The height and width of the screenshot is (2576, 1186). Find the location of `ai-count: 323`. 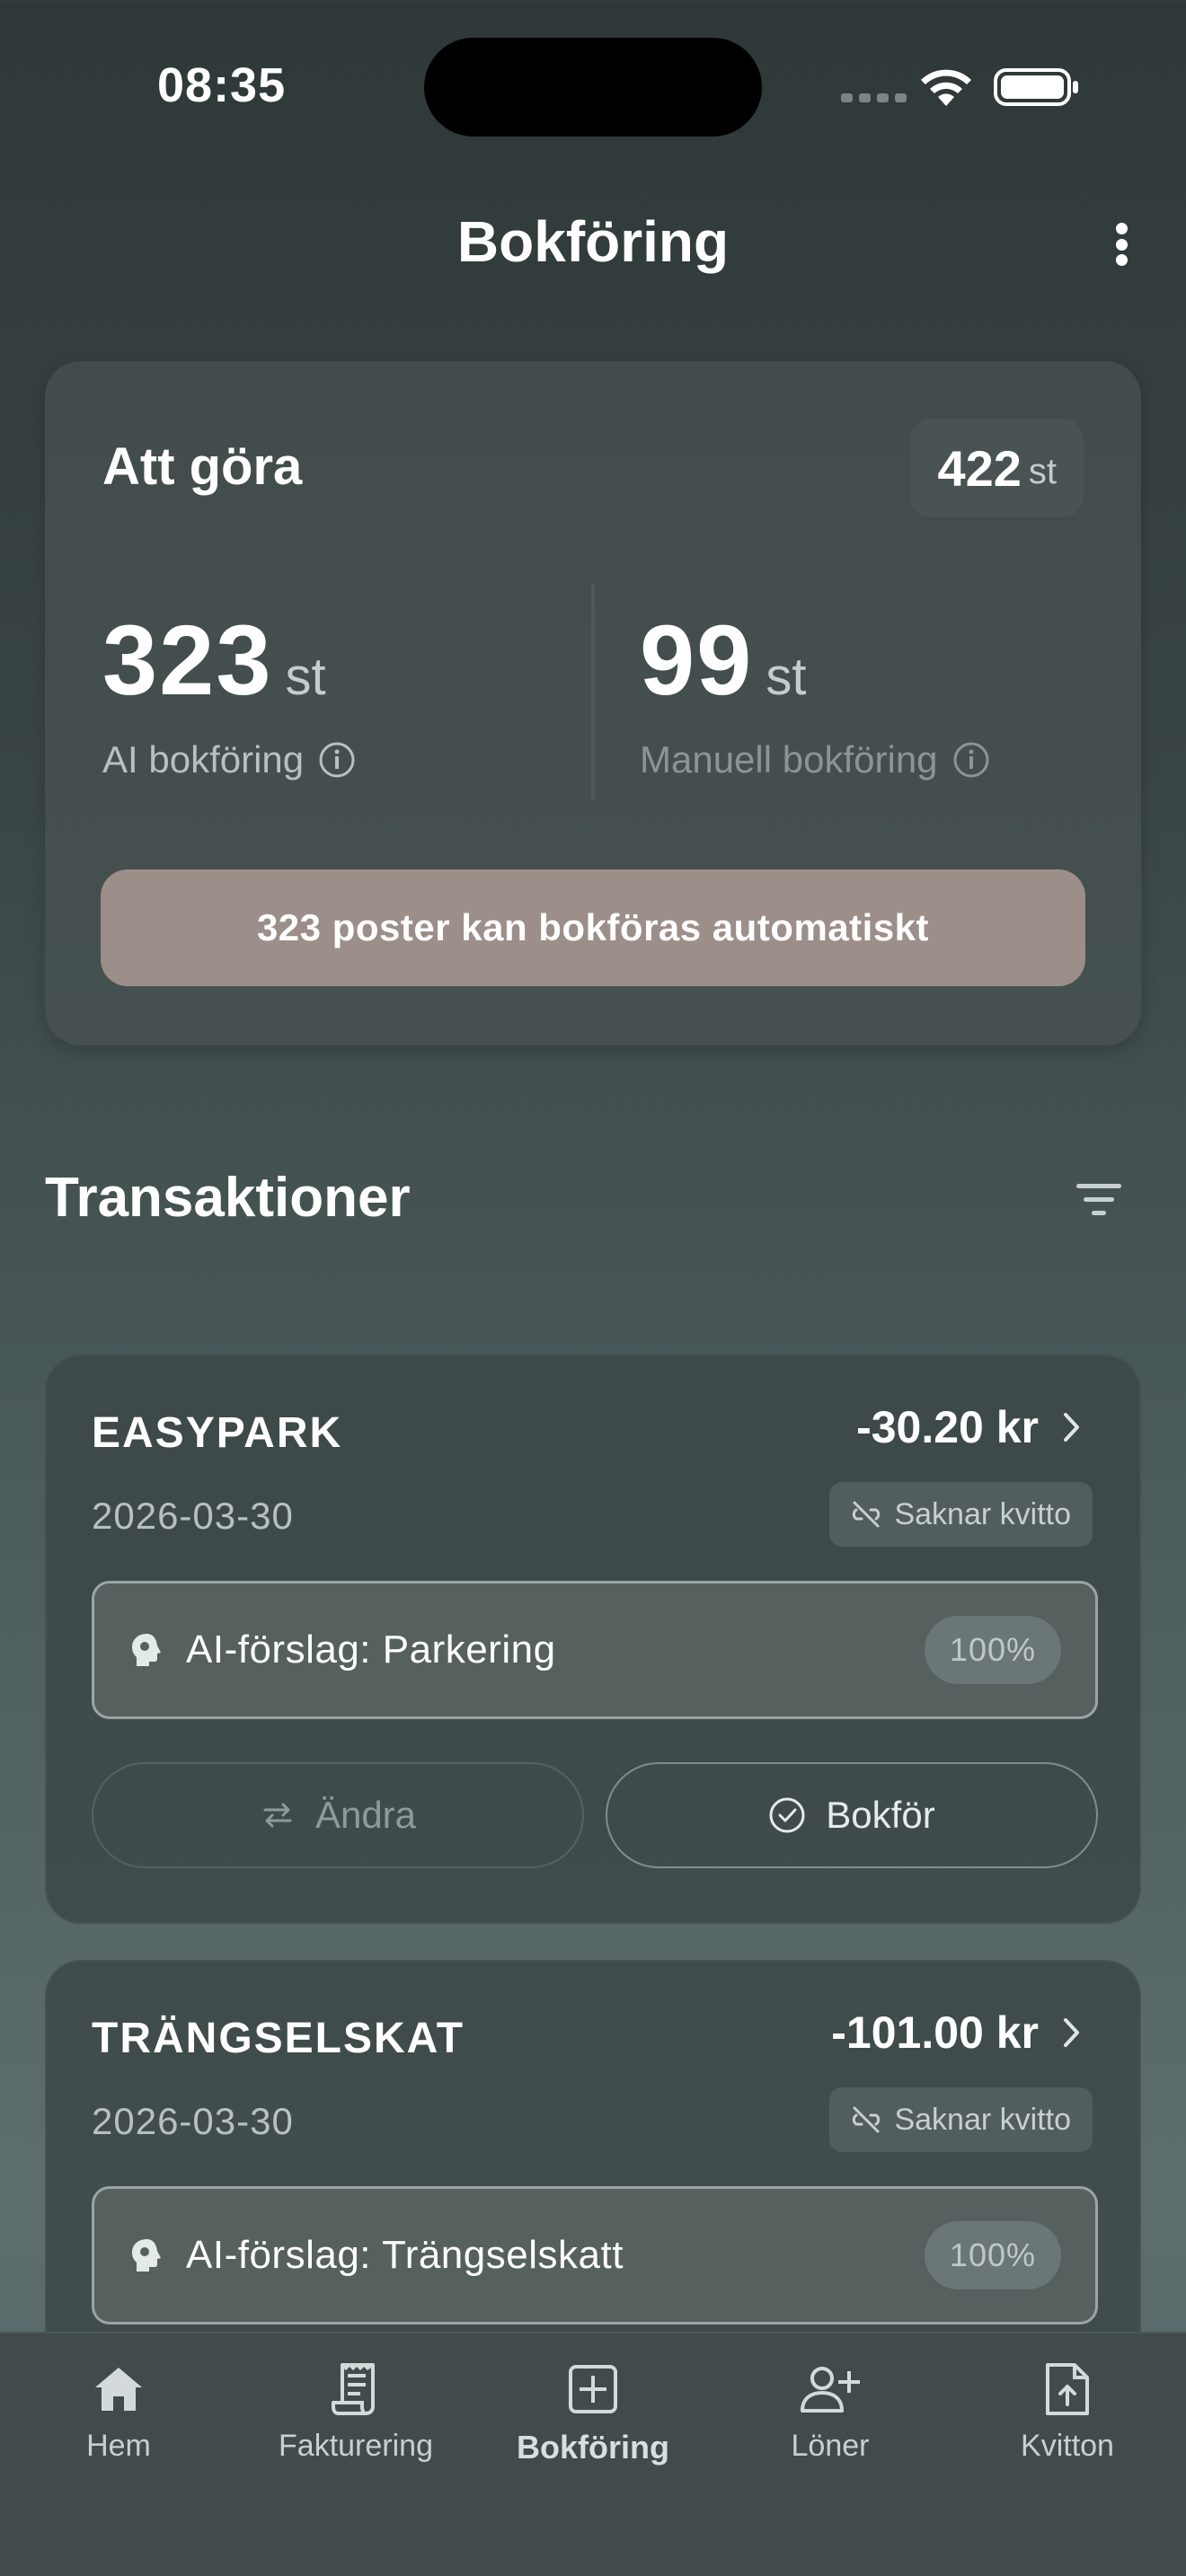

ai-count: 323 is located at coordinates (187, 660).